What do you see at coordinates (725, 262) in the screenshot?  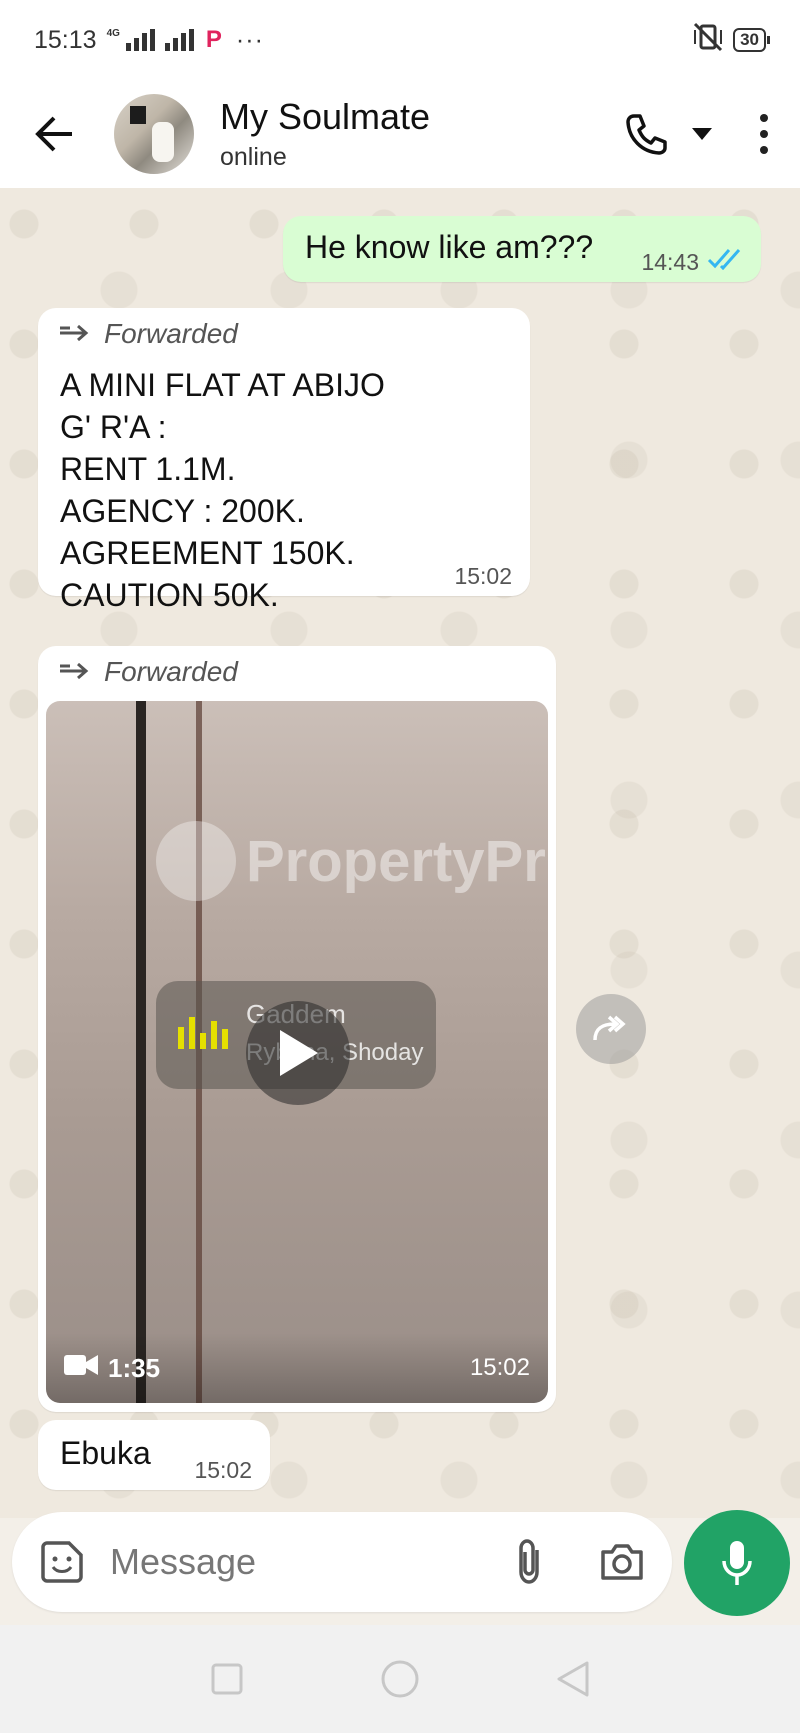 I see `read-ticks-icon` at bounding box center [725, 262].